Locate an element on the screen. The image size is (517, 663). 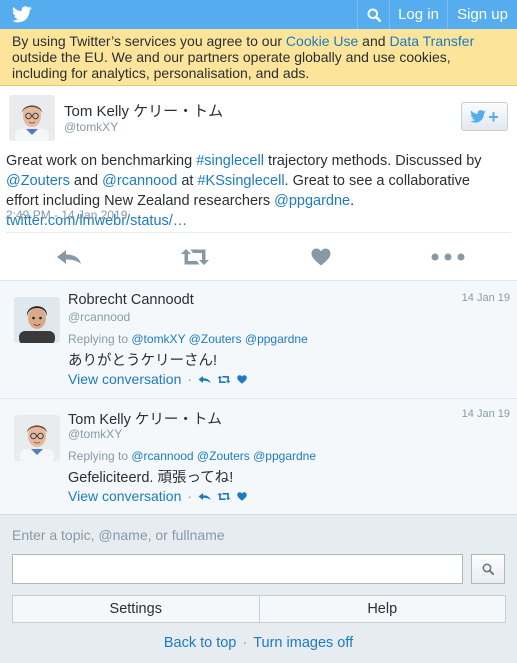
signup-button: Sign up is located at coordinates (482, 14).